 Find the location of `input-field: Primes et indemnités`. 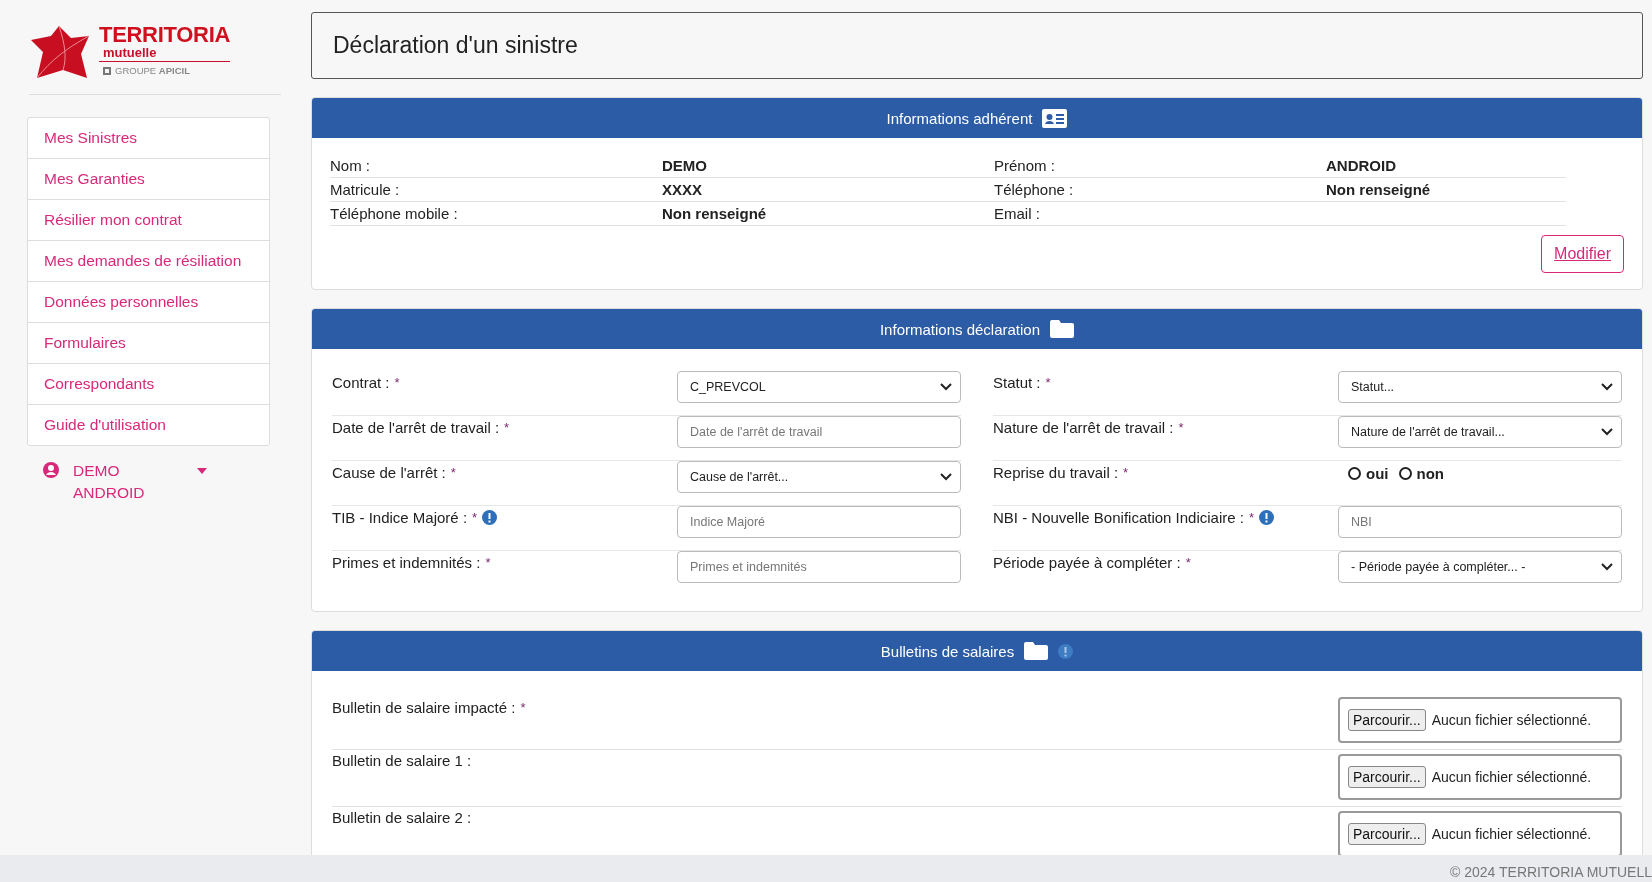

input-field: Primes et indemnités is located at coordinates (819, 567).